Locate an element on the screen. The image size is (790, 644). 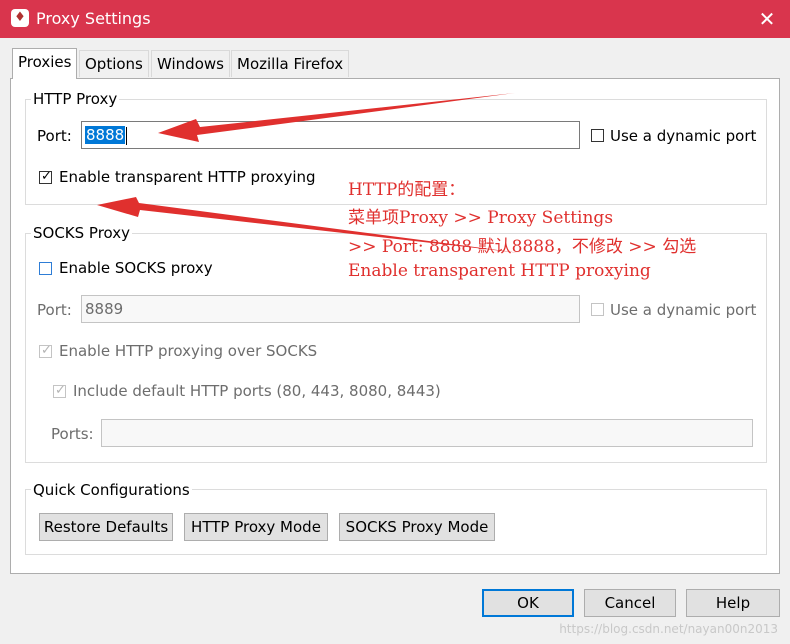
annotation-line-2: 菜单项Proxy >> Proxy Settings is located at coordinates (481, 218).